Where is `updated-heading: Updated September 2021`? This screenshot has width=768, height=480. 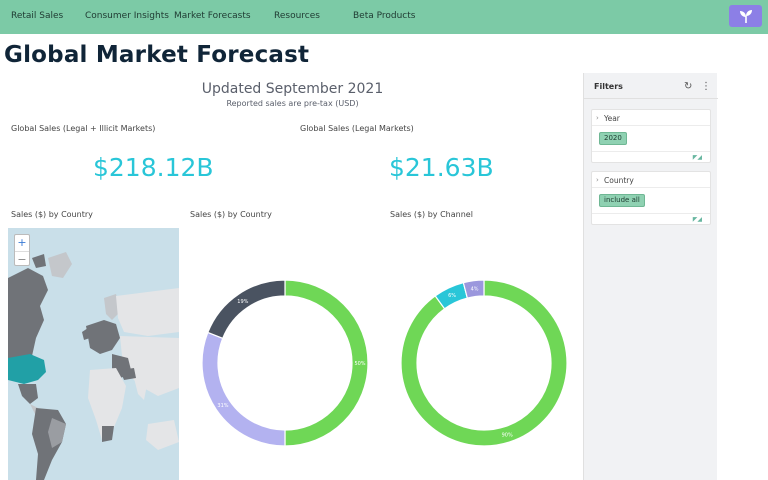
updated-heading: Updated September 2021 is located at coordinates (292, 89).